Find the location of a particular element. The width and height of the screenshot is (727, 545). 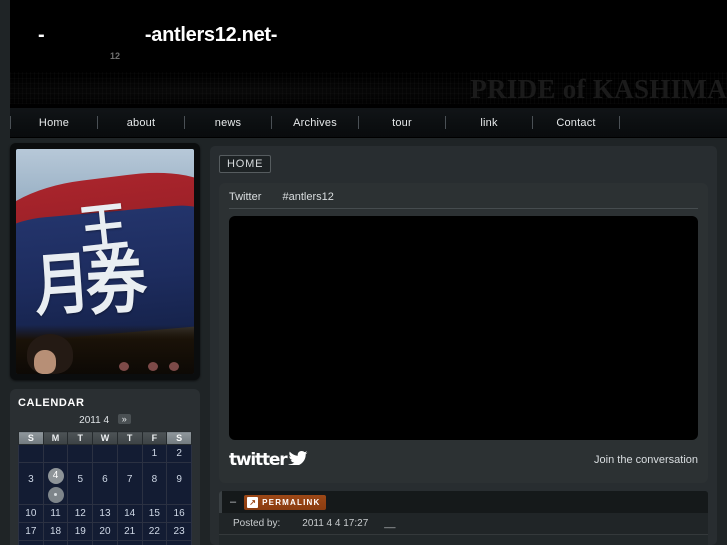

calendar-day-21: 21 is located at coordinates (129, 531).